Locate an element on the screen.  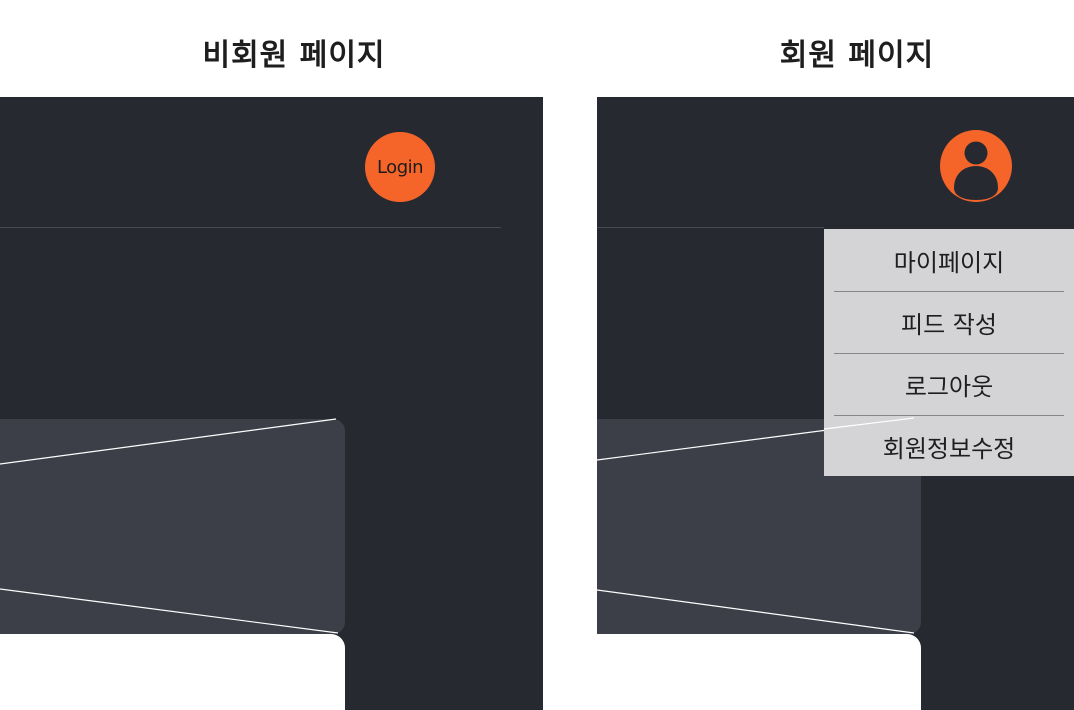
guest-page-title: 비회원 페이지 is located at coordinates (294, 55).